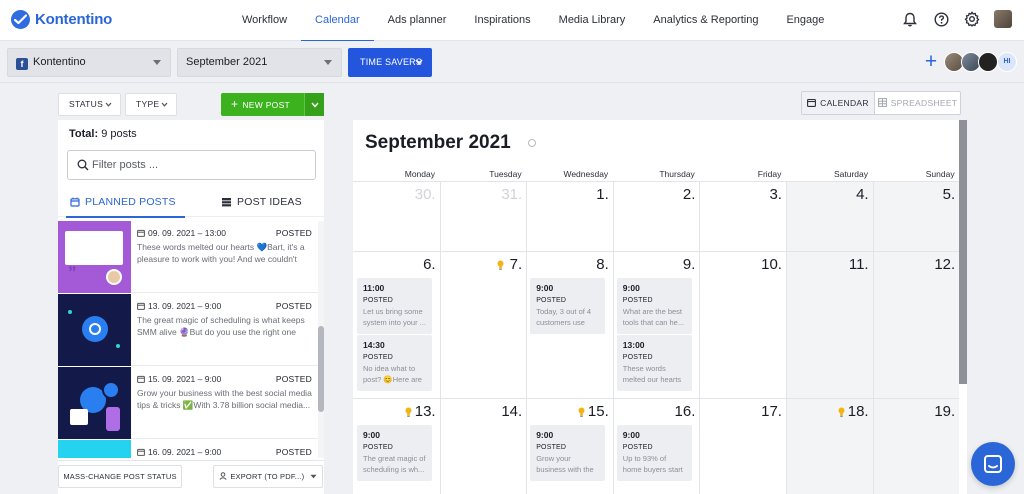  What do you see at coordinates (805, 20) in the screenshot?
I see `tab-engage: Engage` at bounding box center [805, 20].